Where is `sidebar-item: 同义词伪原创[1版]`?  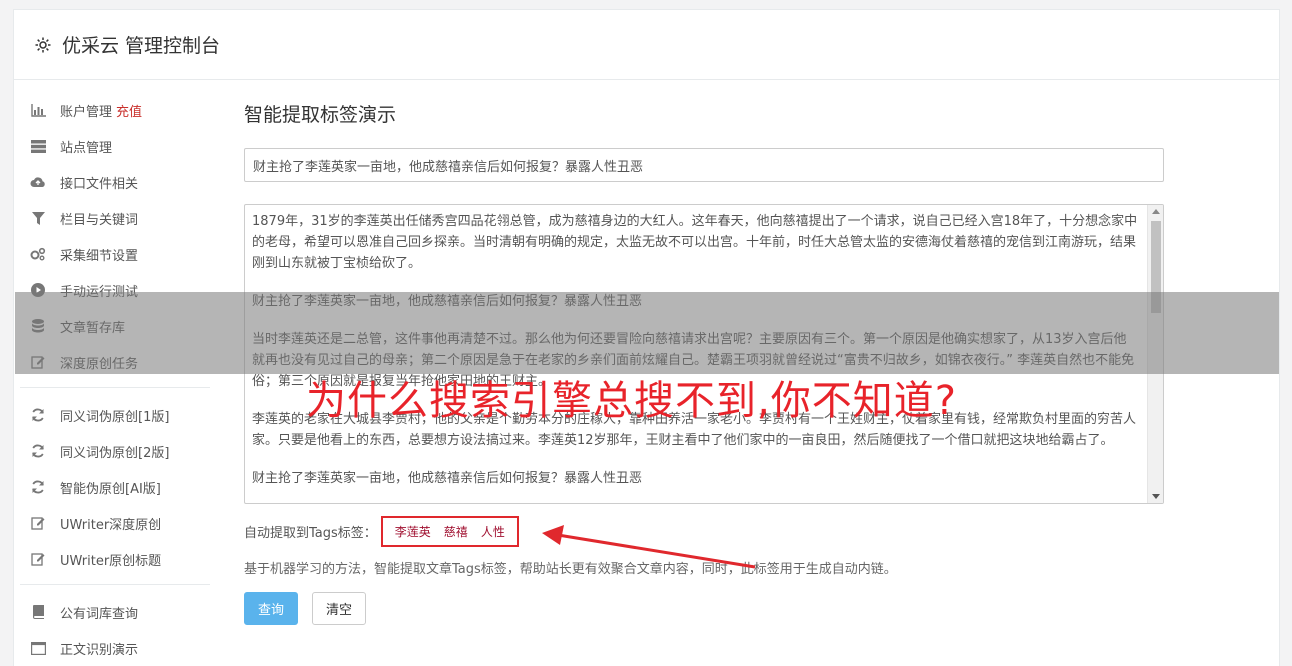 sidebar-item: 同义词伪原创[1版] is located at coordinates (115, 415).